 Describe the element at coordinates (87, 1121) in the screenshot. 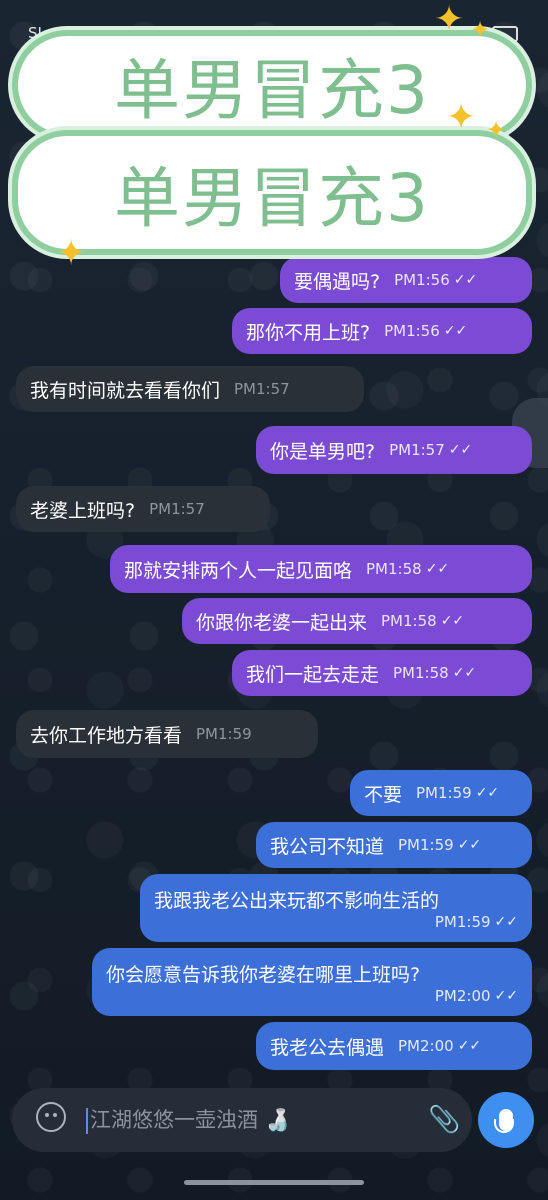

I see `text-caret` at that location.